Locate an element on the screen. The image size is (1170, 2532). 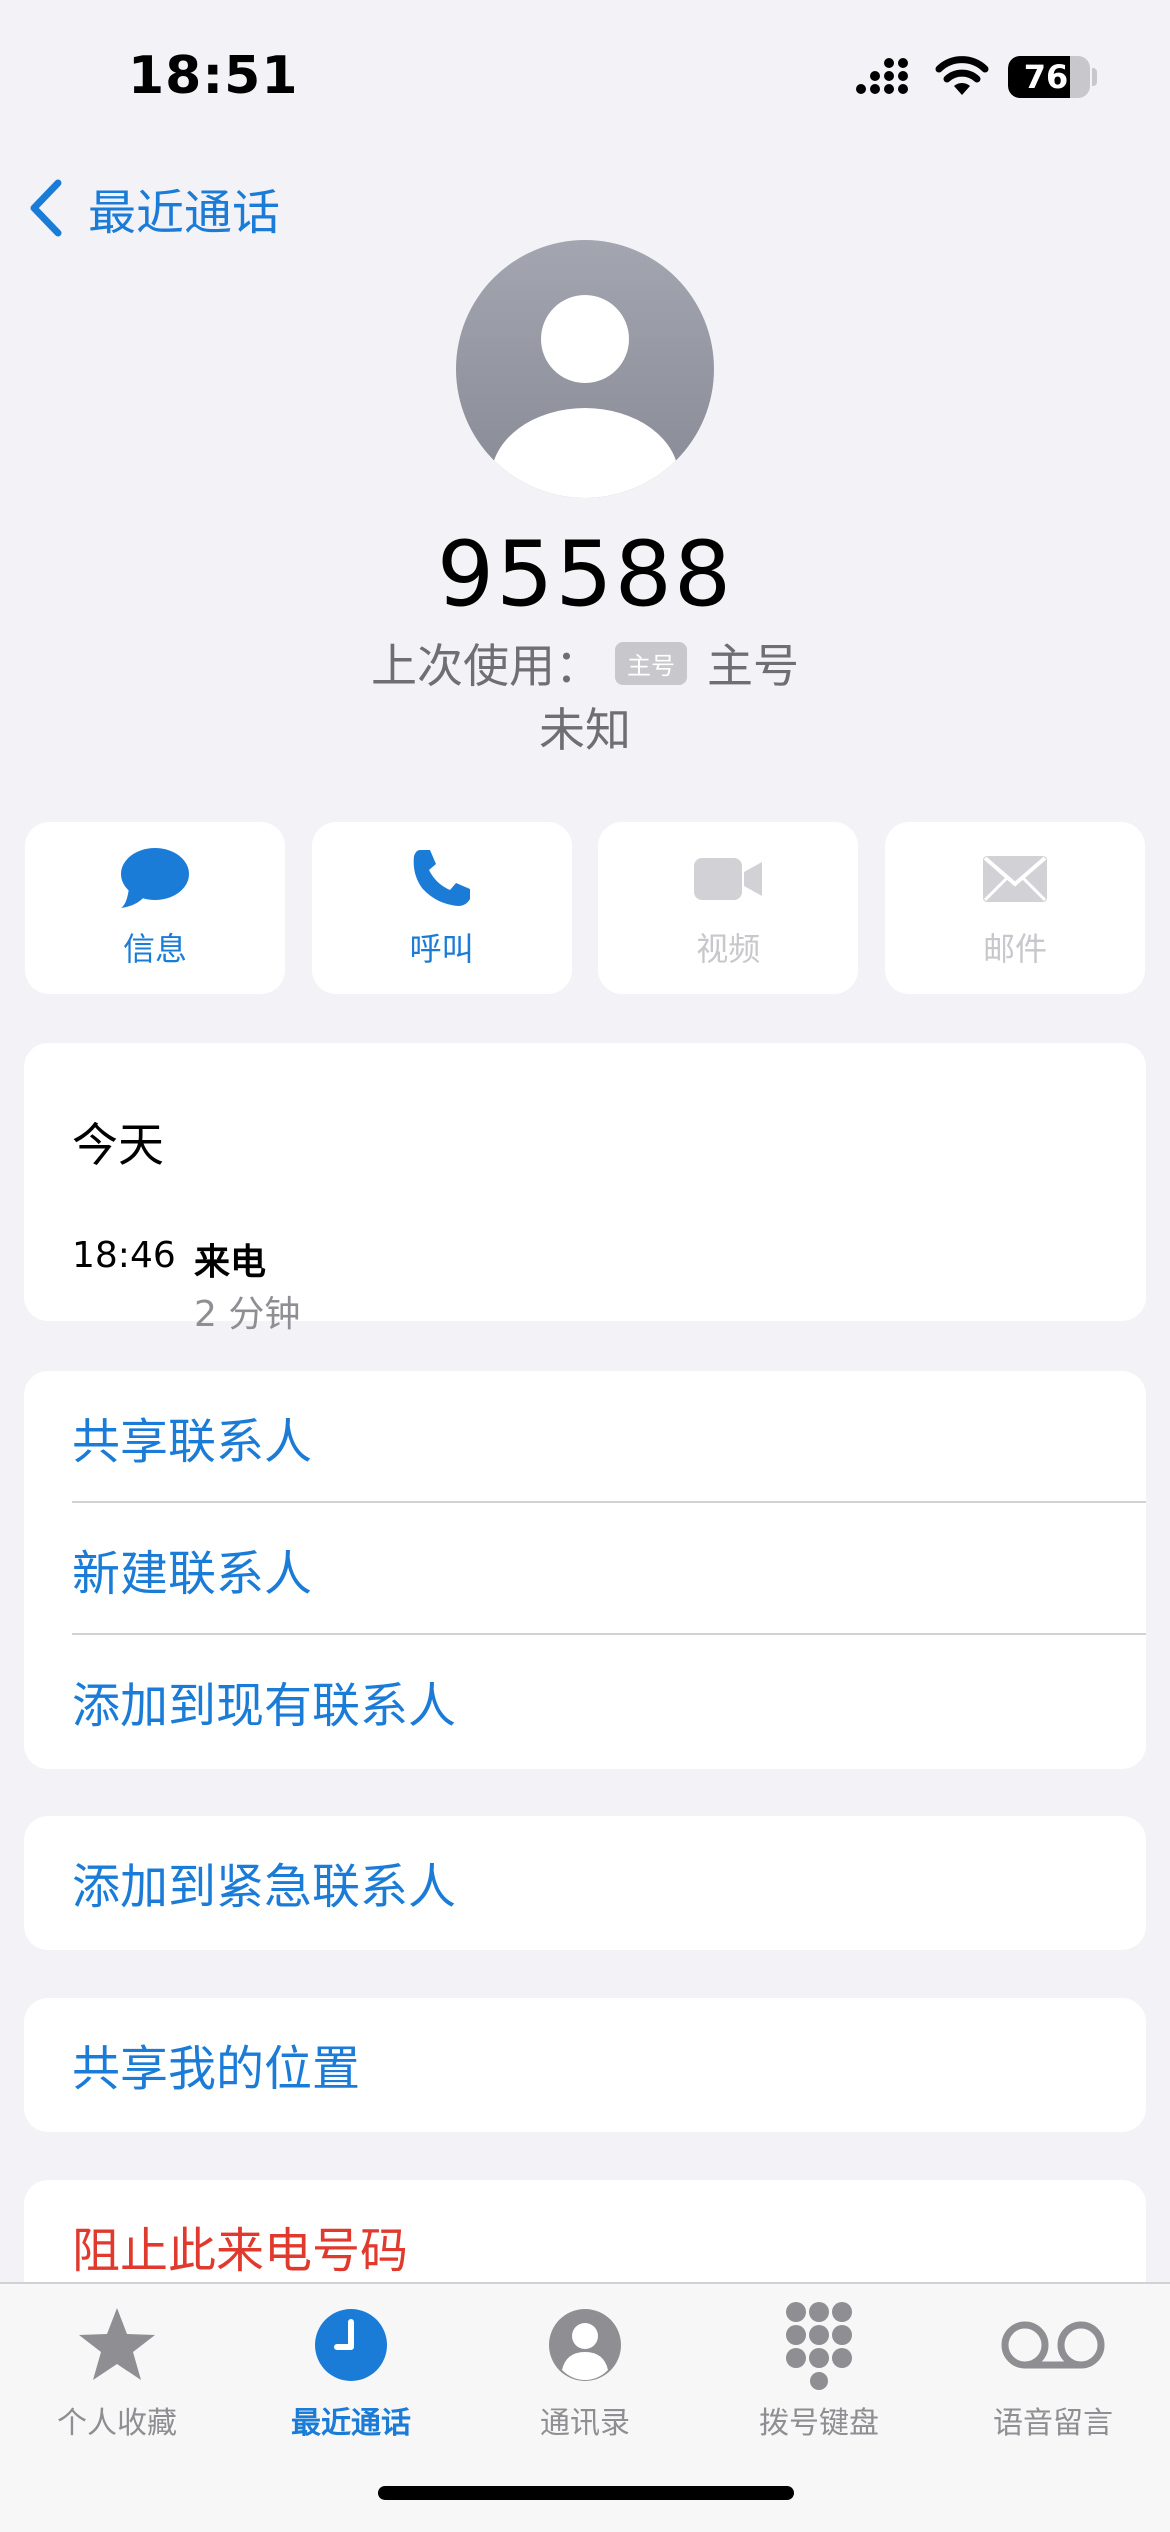
history-call-type: 来电 is located at coordinates (230, 1262).